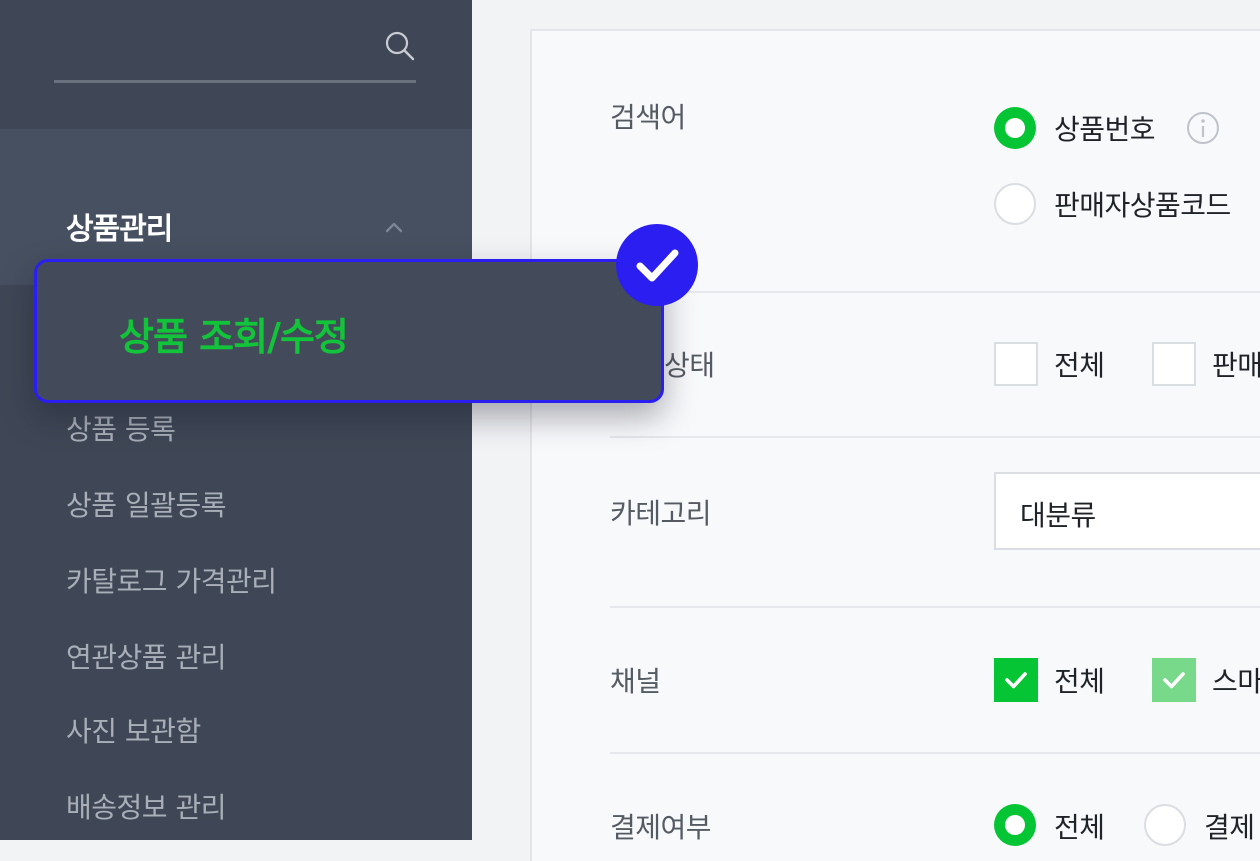 The width and height of the screenshot is (1260, 861). I want to click on sidebar-group-title: 상품관리, so click(119, 226).